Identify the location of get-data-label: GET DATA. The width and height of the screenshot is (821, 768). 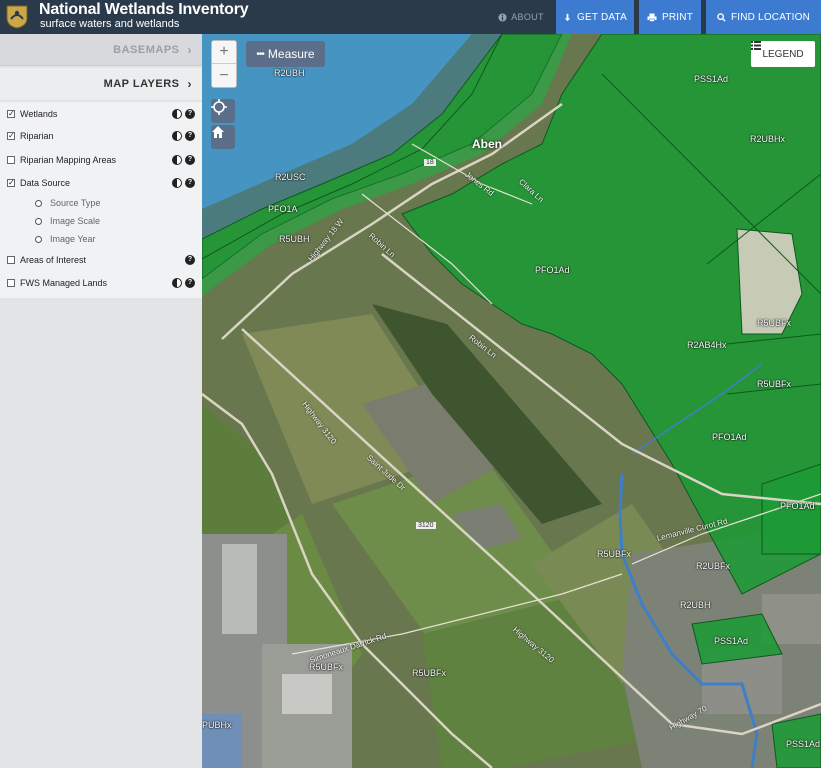
(602, 17).